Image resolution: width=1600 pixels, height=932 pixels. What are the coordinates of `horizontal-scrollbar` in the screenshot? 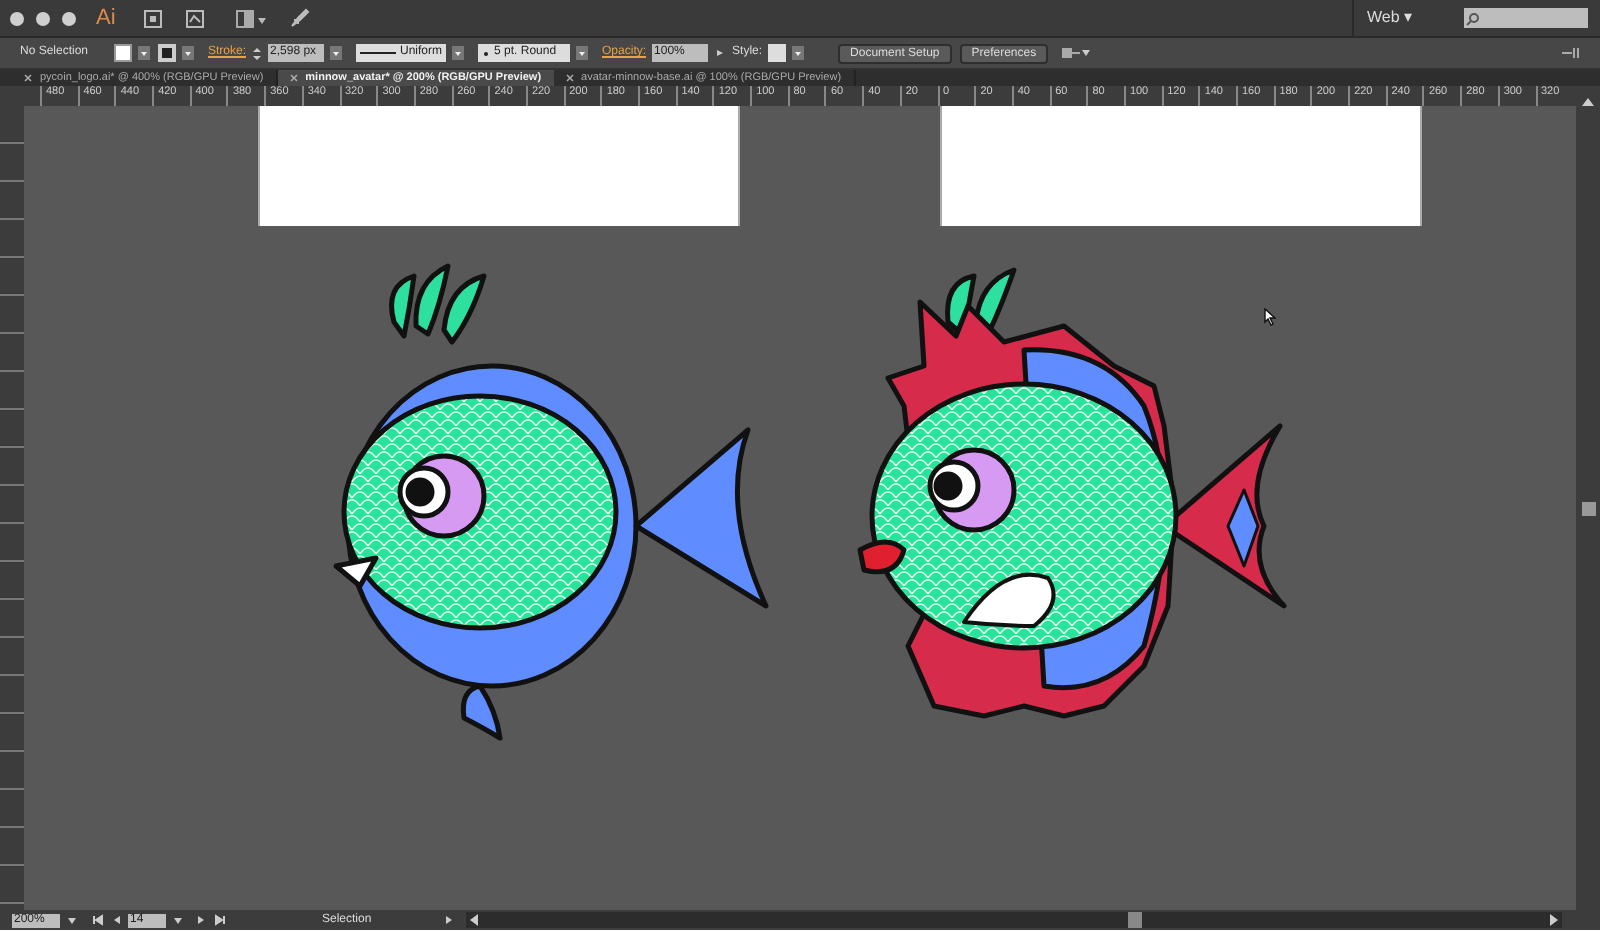 It's located at (1014, 920).